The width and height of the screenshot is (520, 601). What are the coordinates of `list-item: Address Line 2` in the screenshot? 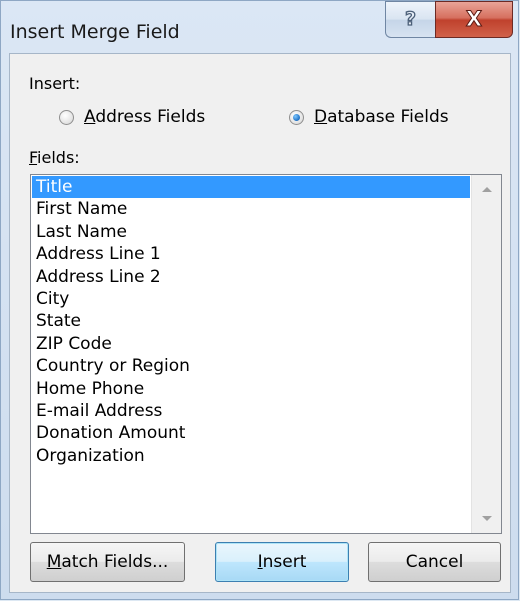 It's located at (251, 277).